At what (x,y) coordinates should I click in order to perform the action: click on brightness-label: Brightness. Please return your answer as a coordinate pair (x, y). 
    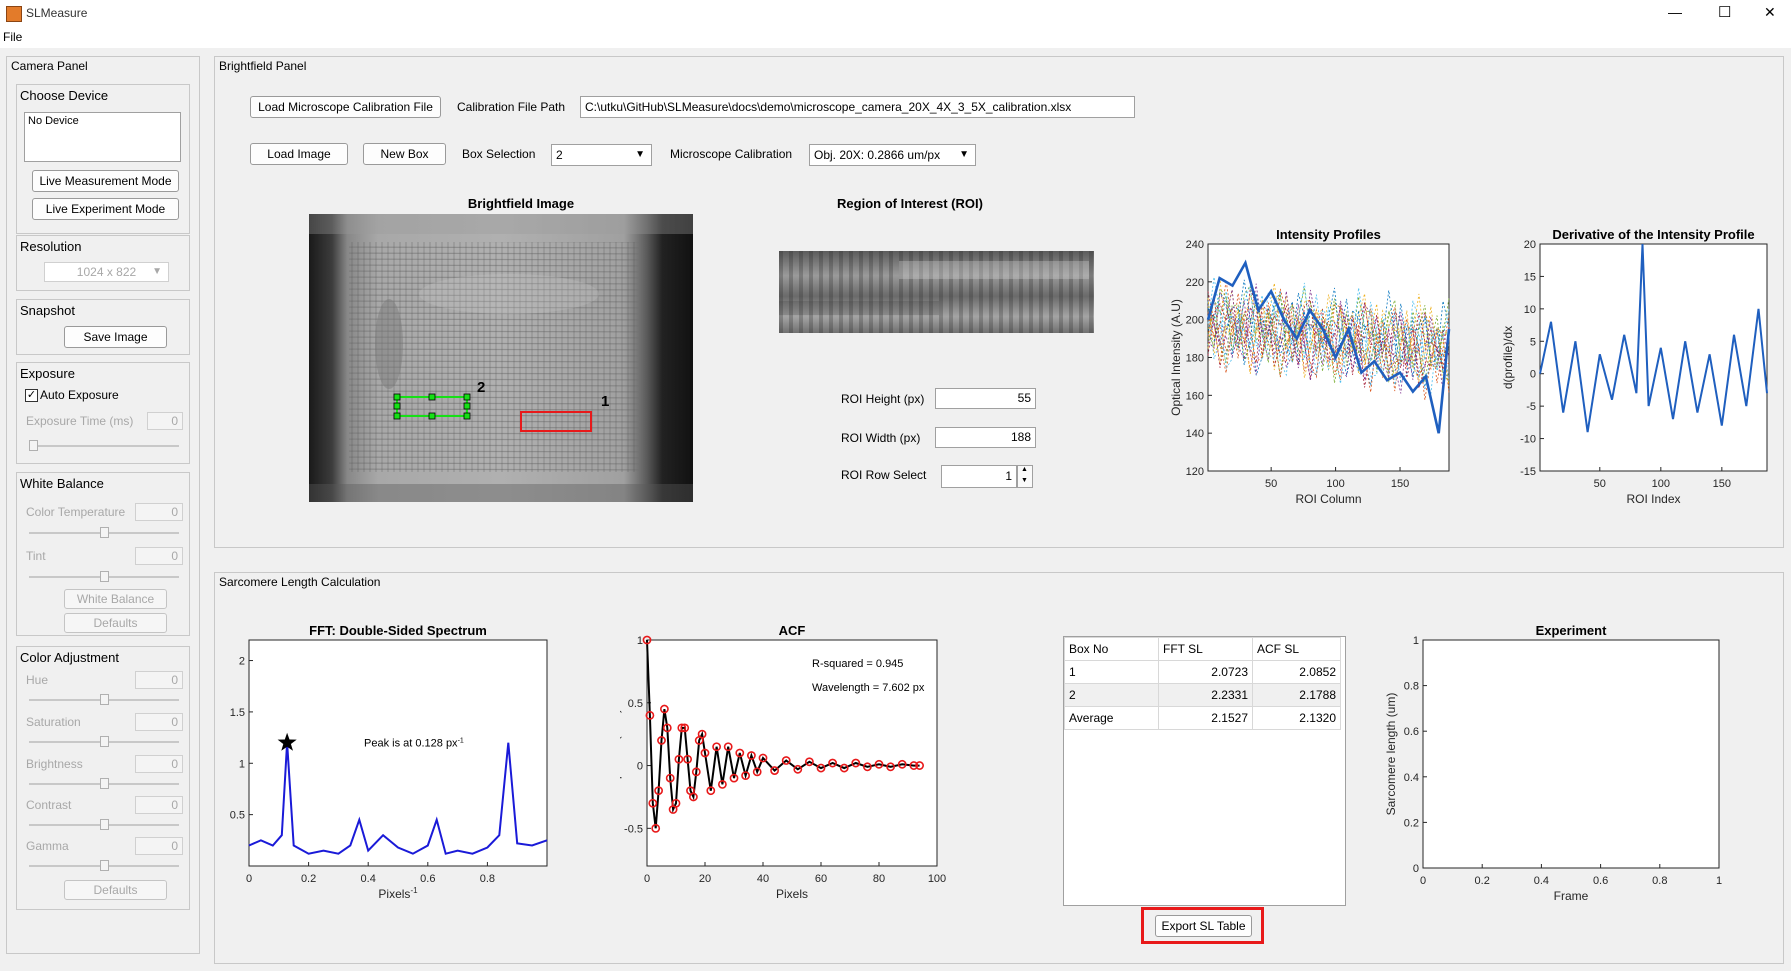
    Looking at the image, I should click on (54, 764).